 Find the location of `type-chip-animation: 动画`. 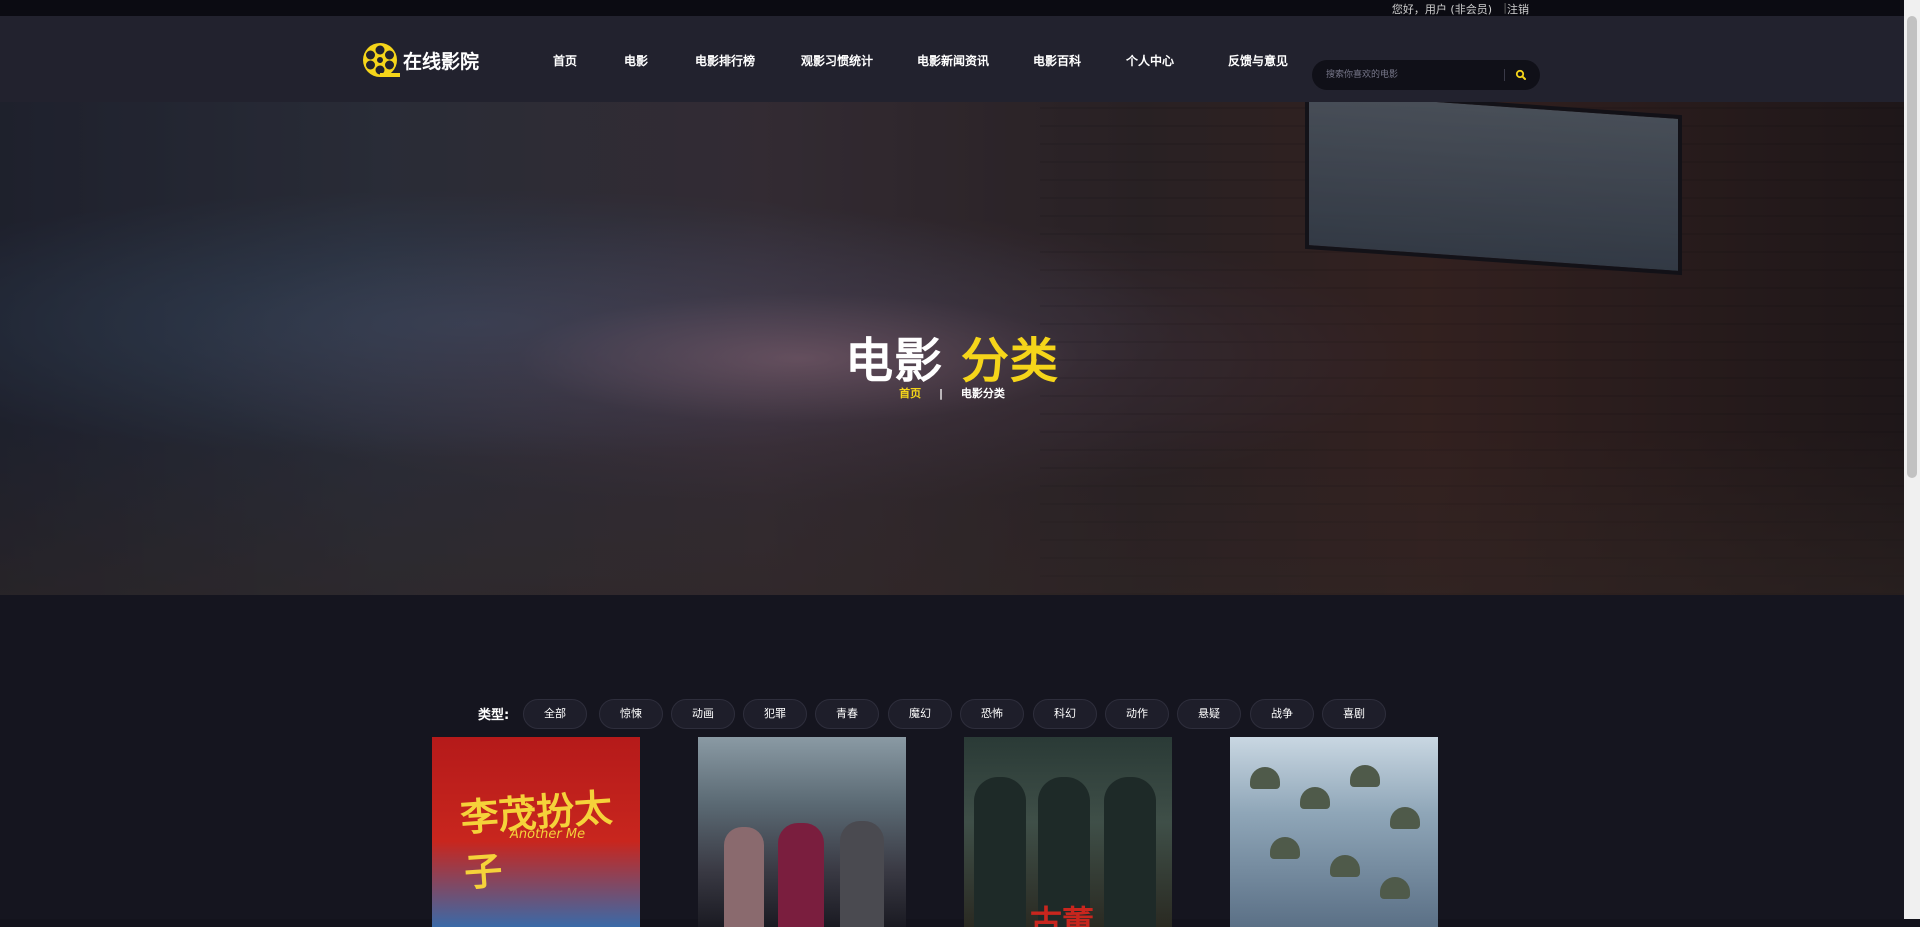

type-chip-animation: 动画 is located at coordinates (703, 714).